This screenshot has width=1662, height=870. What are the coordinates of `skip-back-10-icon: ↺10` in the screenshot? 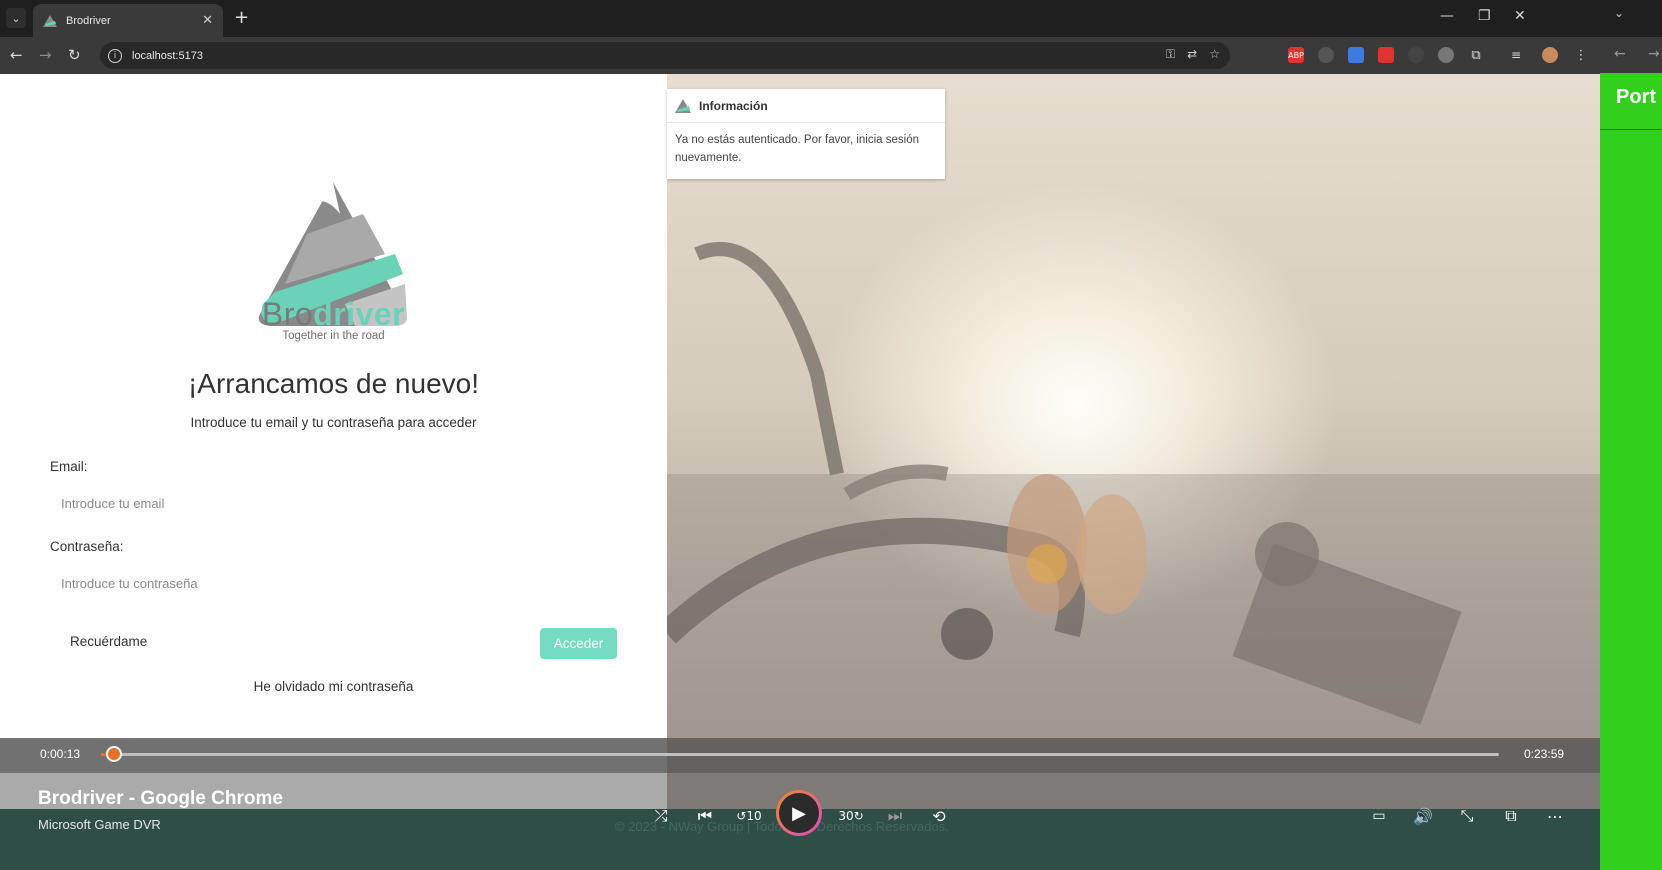 It's located at (749, 816).